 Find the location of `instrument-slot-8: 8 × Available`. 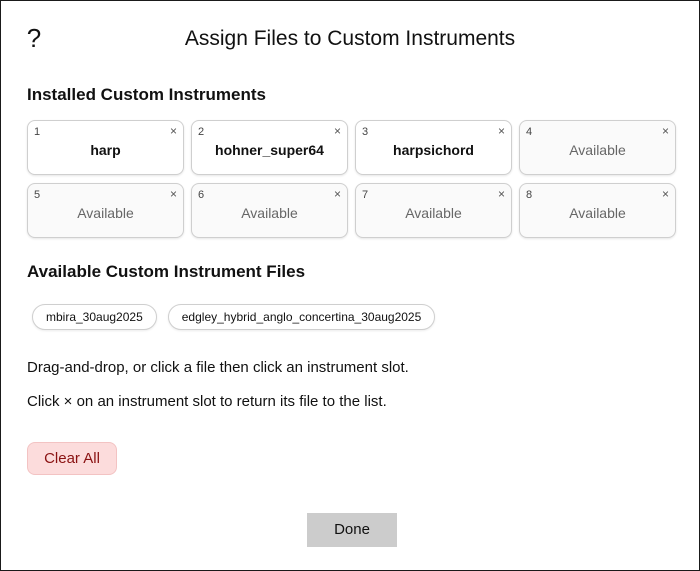

instrument-slot-8: 8 × Available is located at coordinates (597, 210).